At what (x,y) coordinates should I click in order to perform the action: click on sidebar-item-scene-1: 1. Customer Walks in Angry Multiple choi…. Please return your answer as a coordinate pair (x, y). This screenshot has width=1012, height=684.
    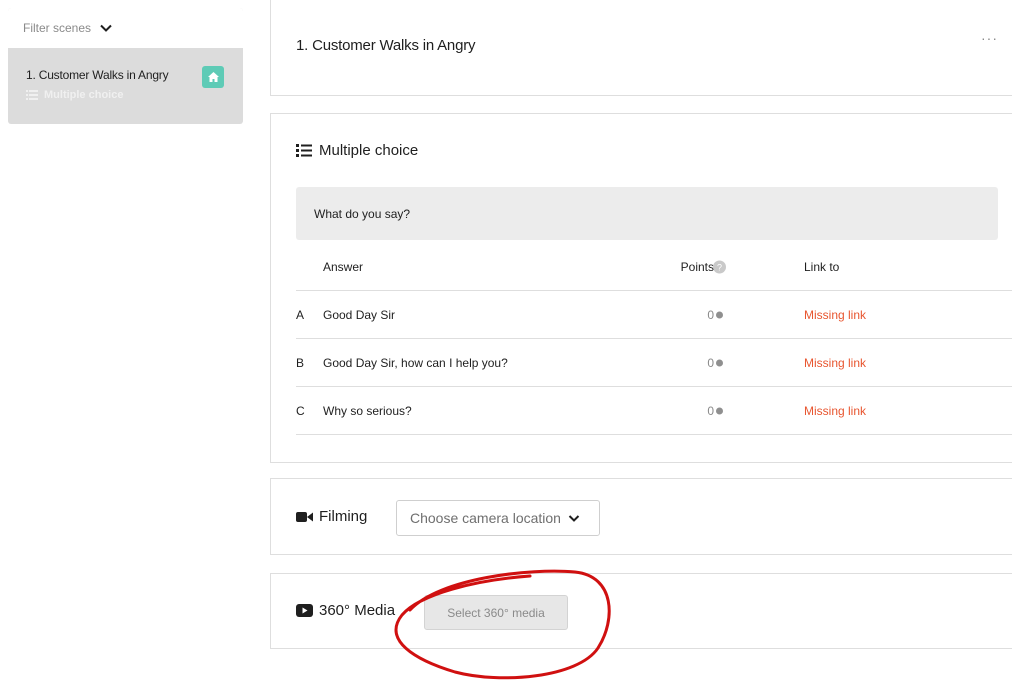
    Looking at the image, I should click on (125, 74).